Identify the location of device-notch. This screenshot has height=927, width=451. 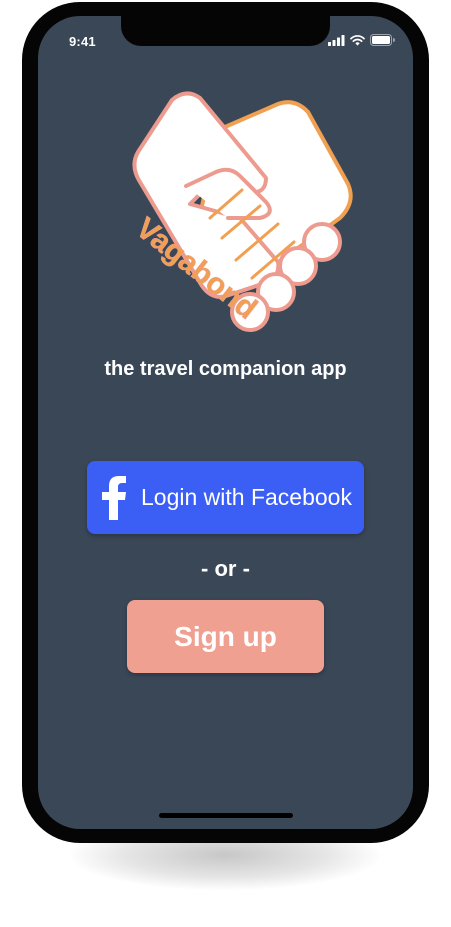
(225, 31).